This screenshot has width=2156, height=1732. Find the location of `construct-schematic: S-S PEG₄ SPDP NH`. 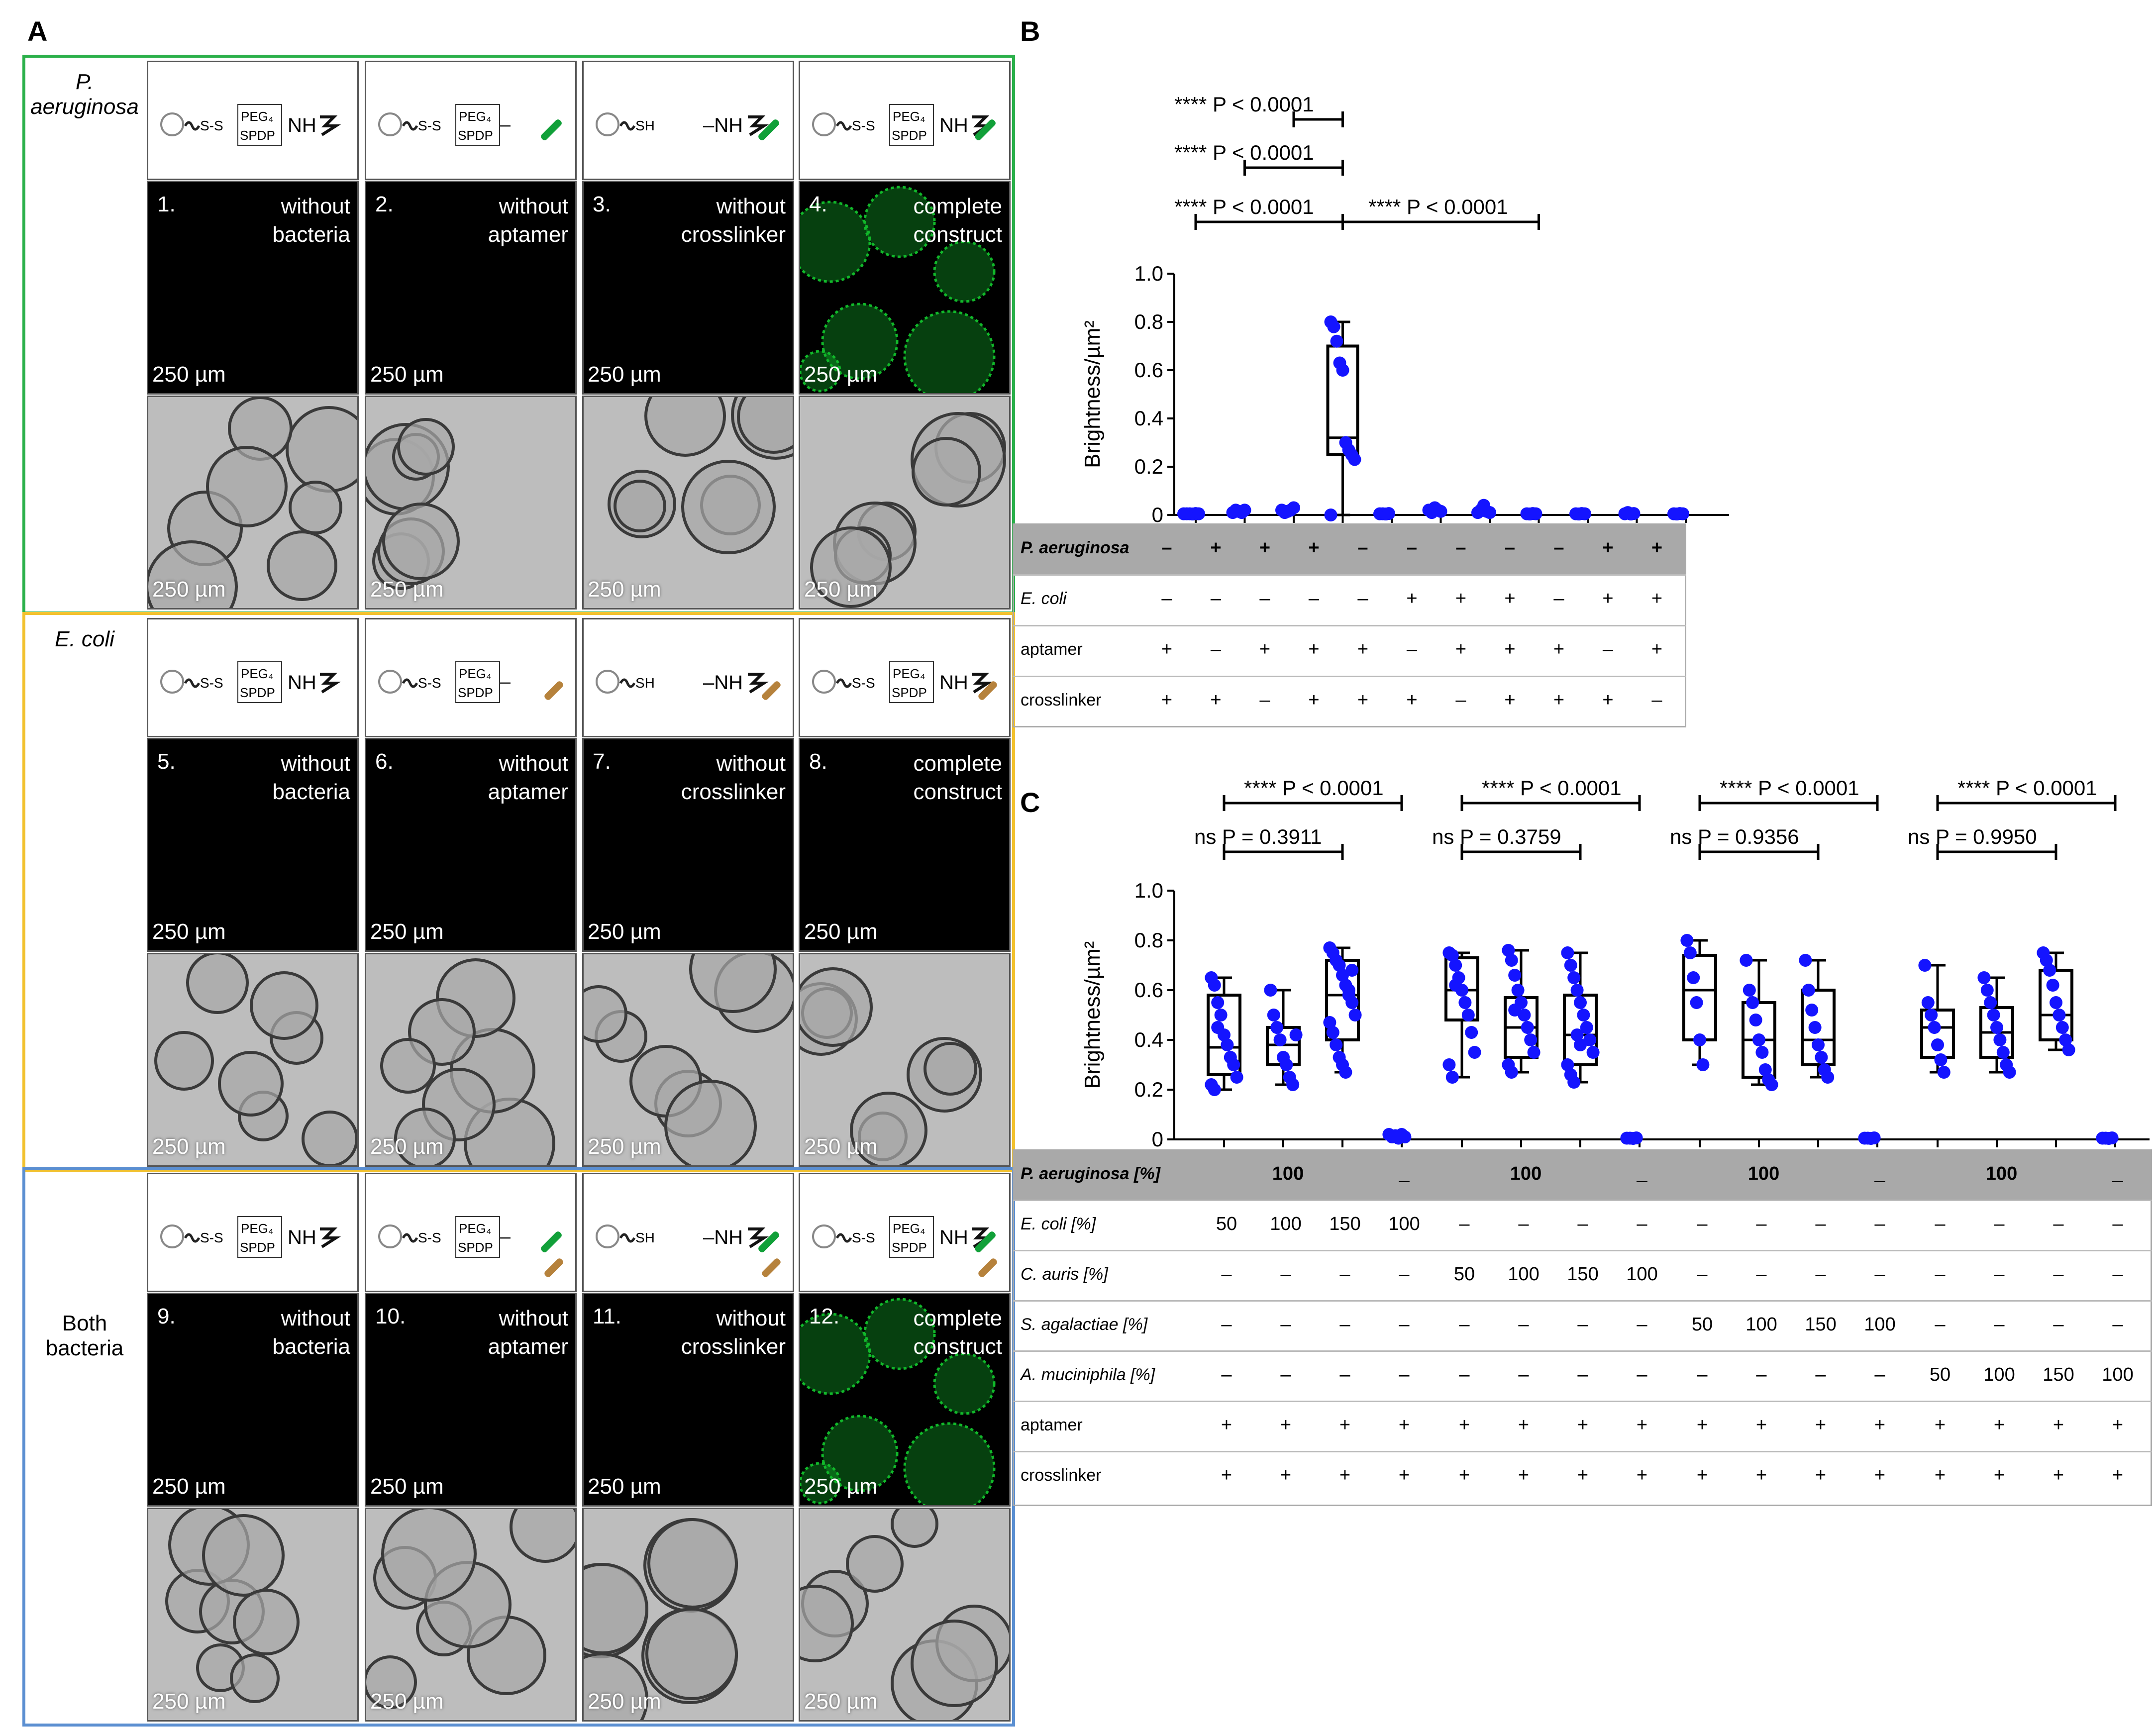

construct-schematic: S-S PEG₄ SPDP NH is located at coordinates (253, 120).